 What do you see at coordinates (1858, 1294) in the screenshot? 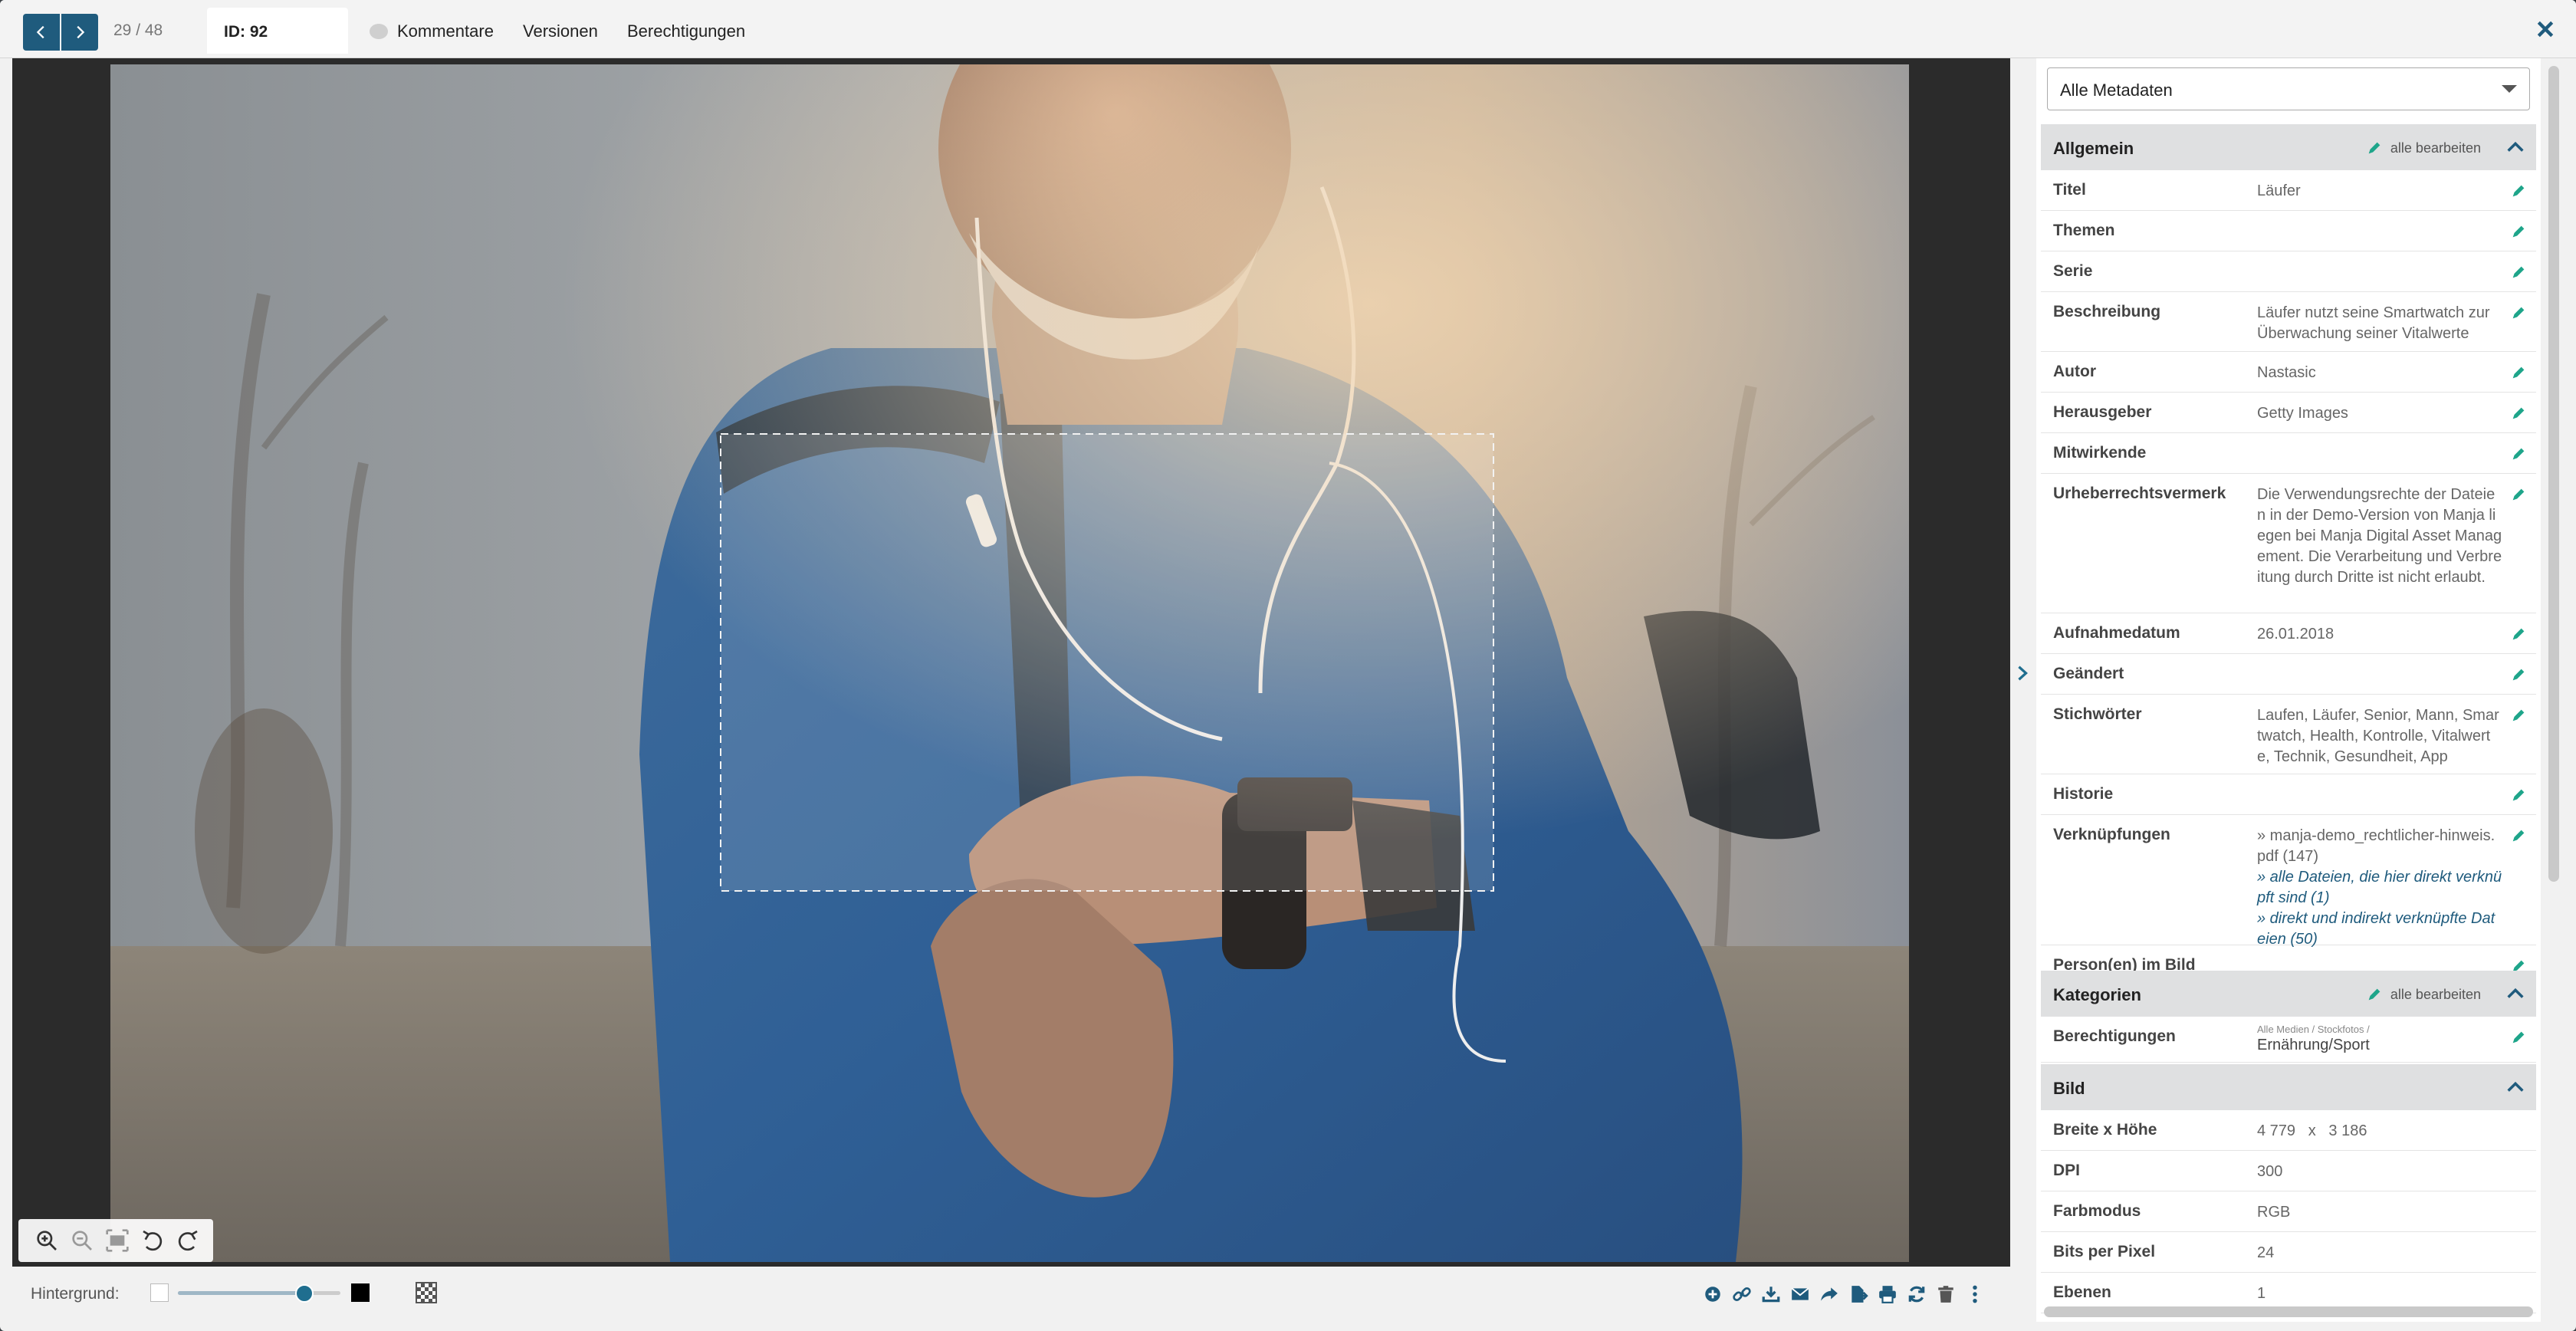
I see `export-file-button` at bounding box center [1858, 1294].